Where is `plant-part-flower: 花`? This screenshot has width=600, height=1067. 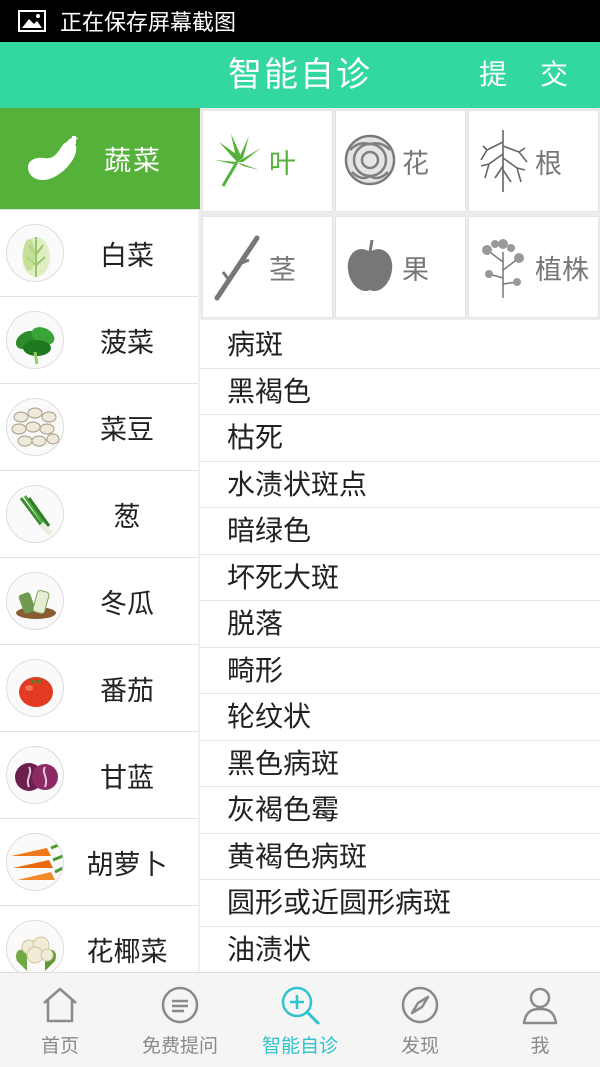
plant-part-flower: 花 is located at coordinates (400, 161).